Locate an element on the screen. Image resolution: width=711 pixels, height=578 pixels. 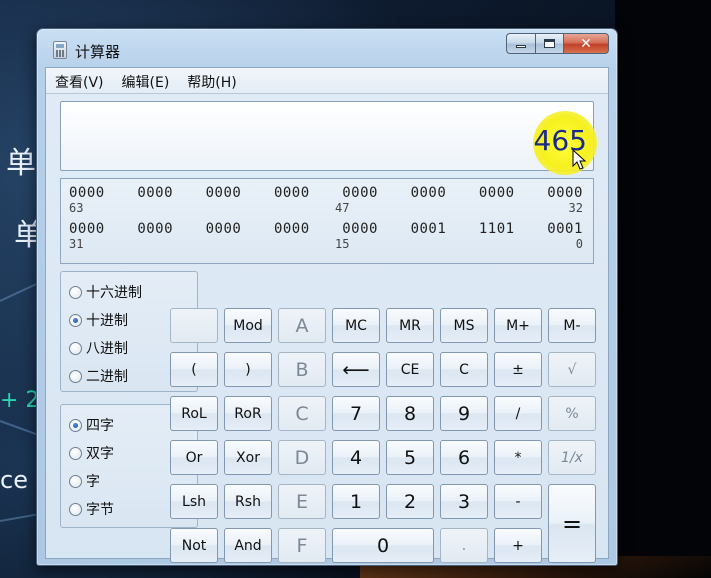
hex-a-button: A is located at coordinates (302, 325).